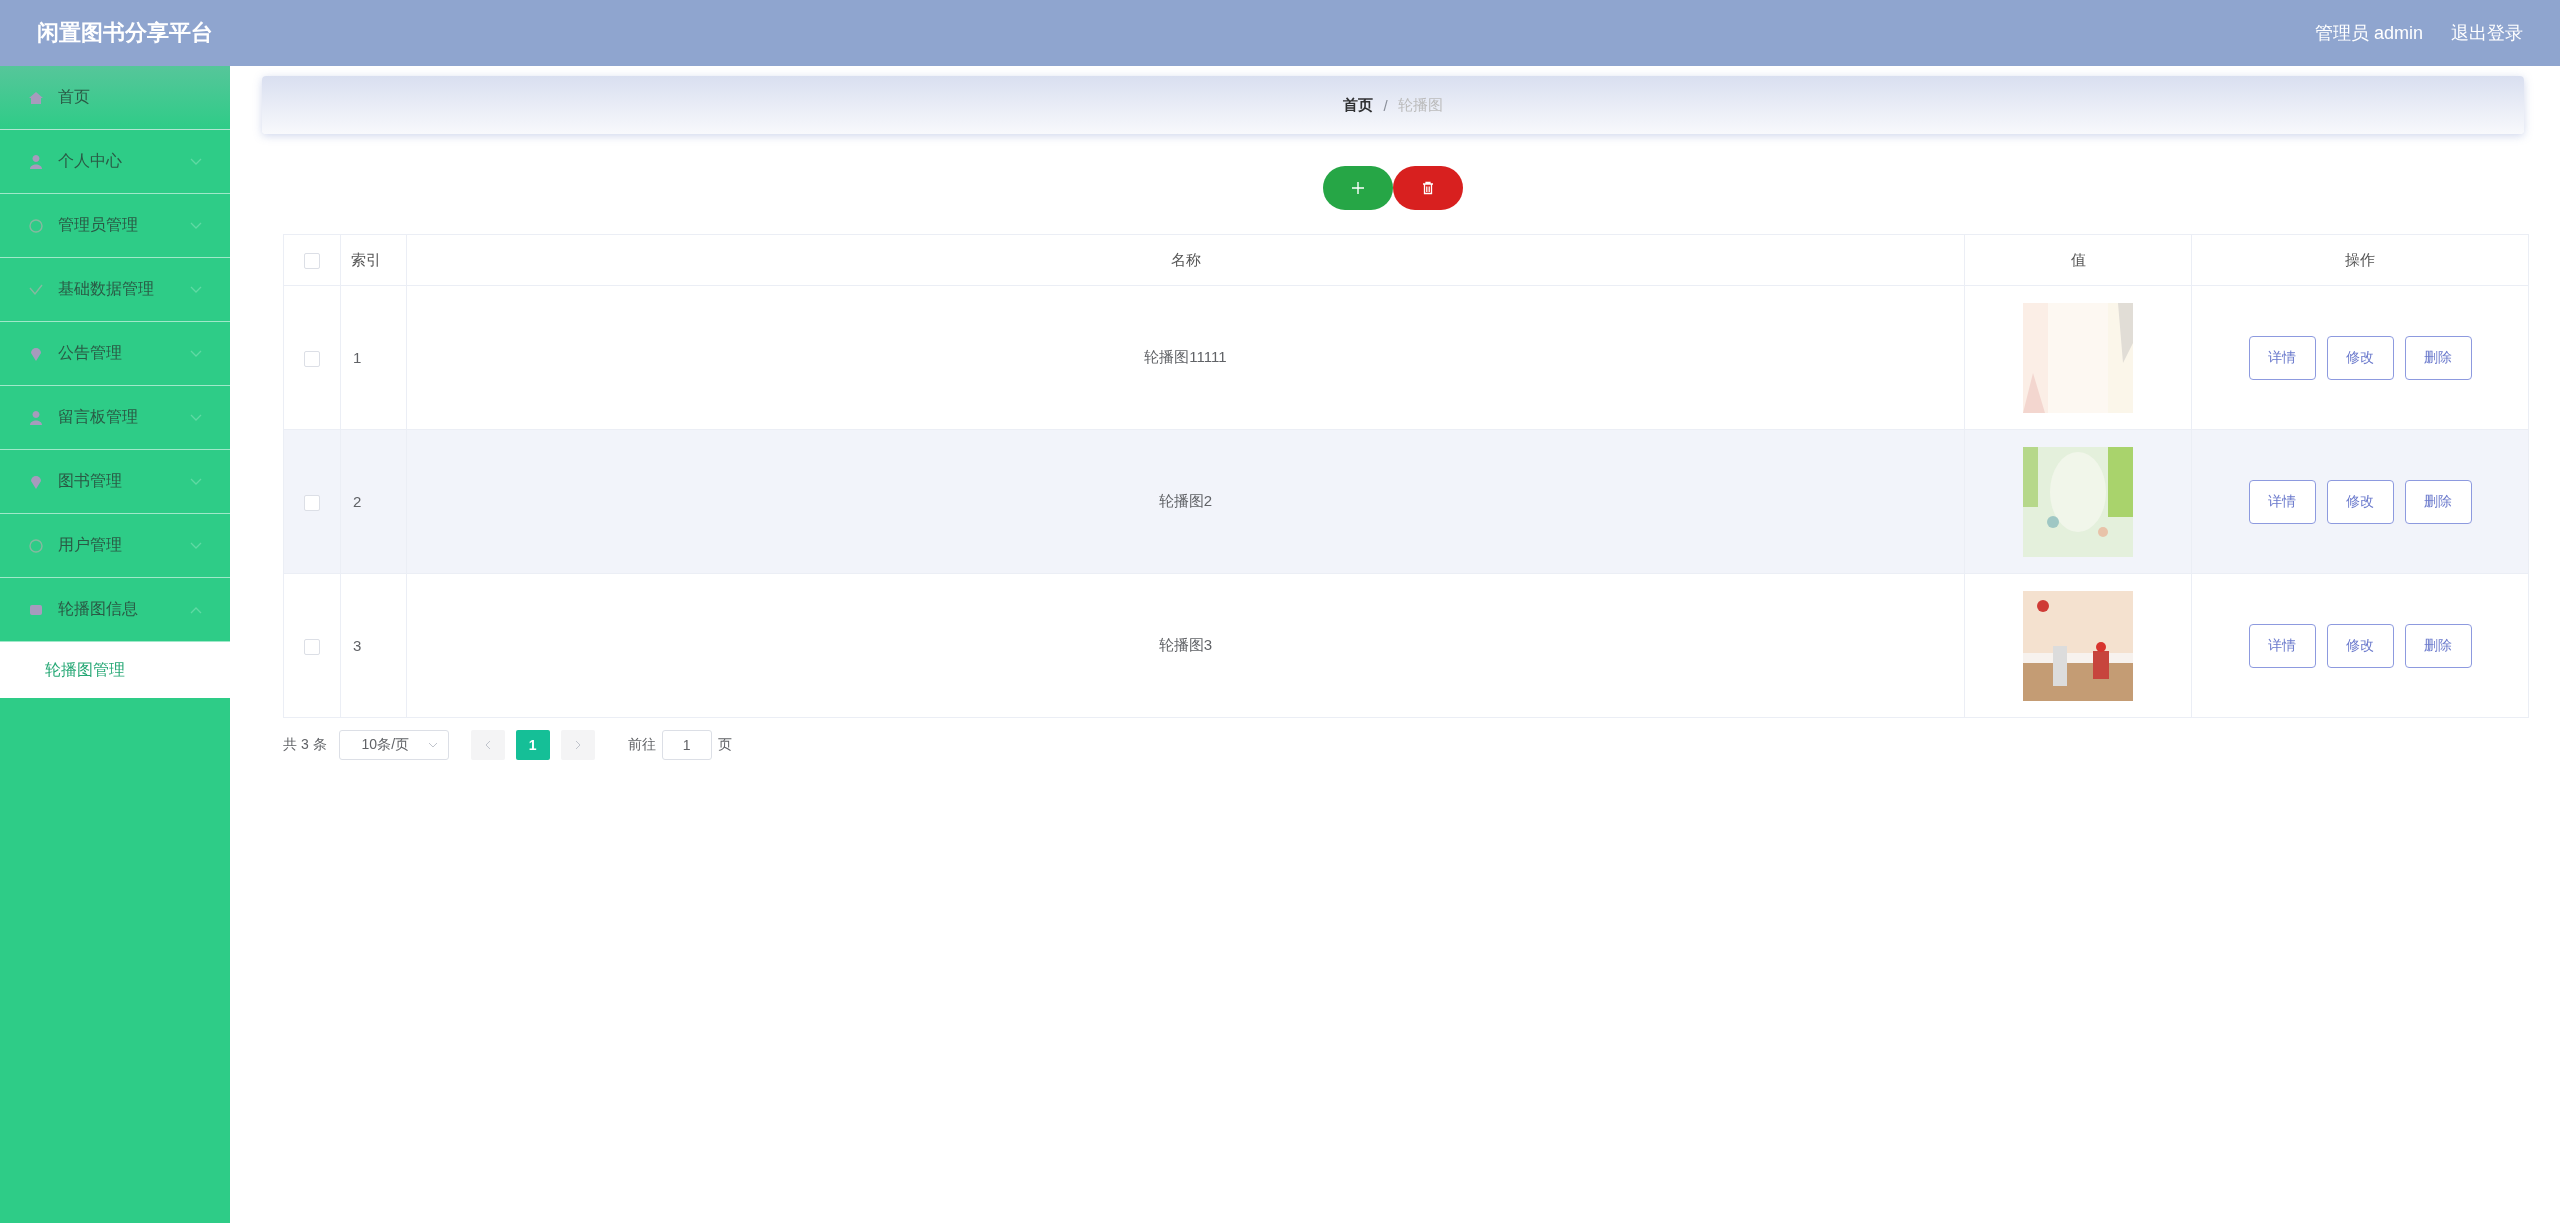  Describe the element at coordinates (2487, 33) in the screenshot. I see `logout-link: 退出登录` at that location.